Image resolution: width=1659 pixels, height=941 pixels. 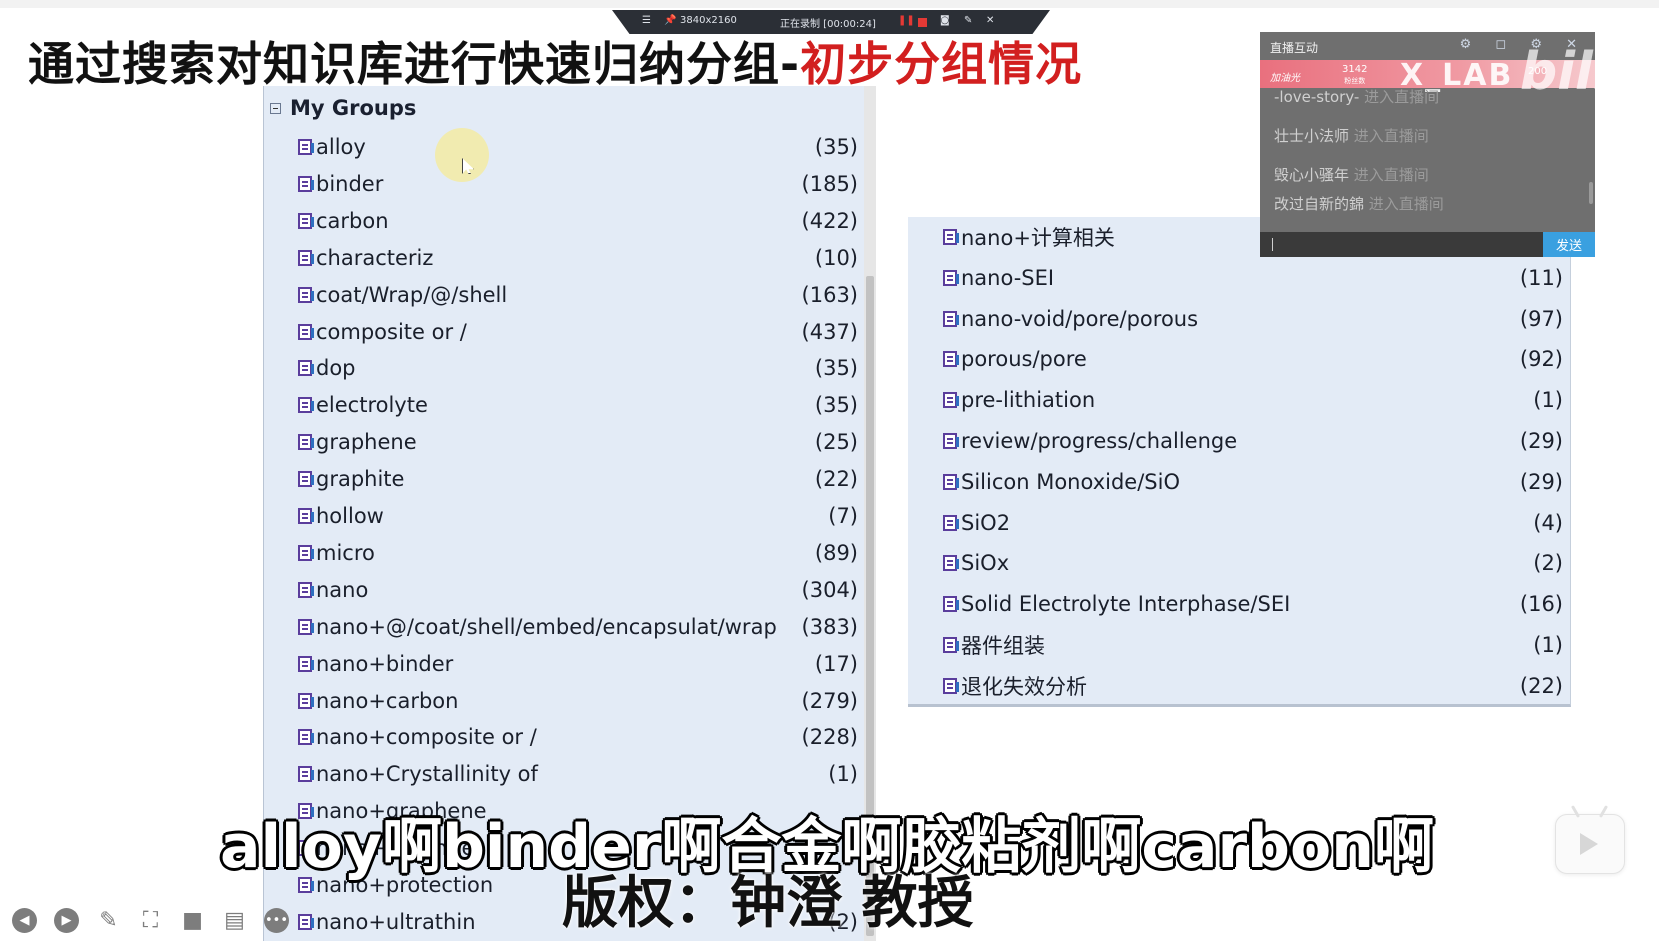 What do you see at coordinates (1294, 48) in the screenshot?
I see `chat-title: 直播互动` at bounding box center [1294, 48].